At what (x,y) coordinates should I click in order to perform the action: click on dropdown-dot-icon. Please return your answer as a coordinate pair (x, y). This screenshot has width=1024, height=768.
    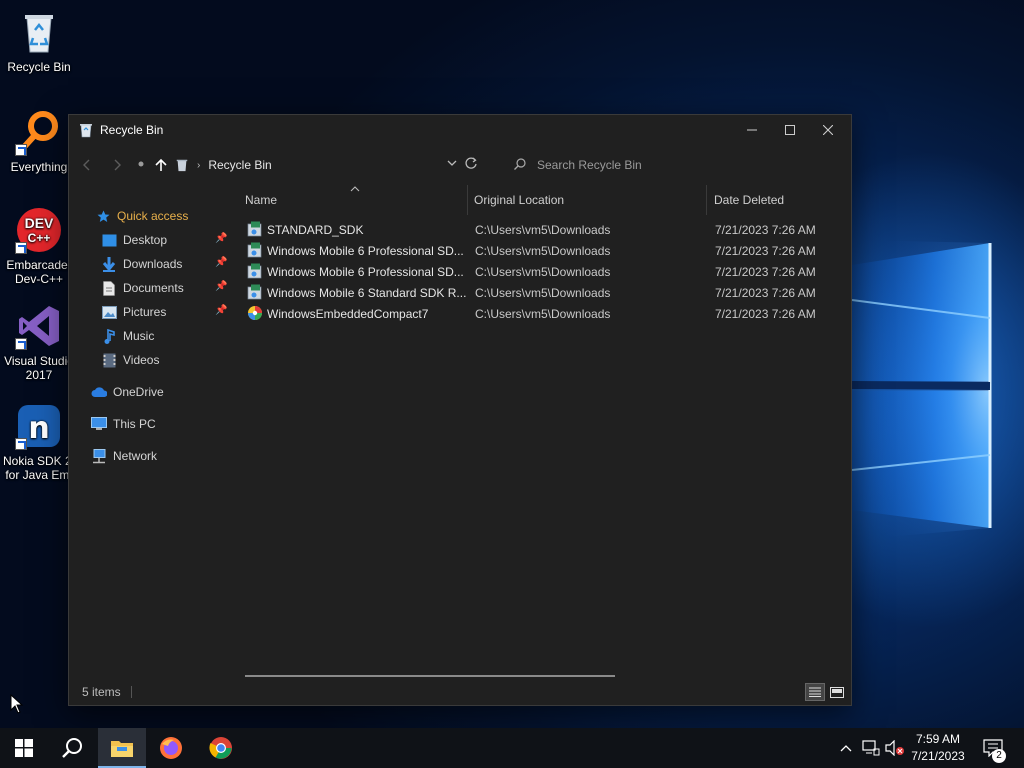
    Looking at the image, I should click on (141, 164).